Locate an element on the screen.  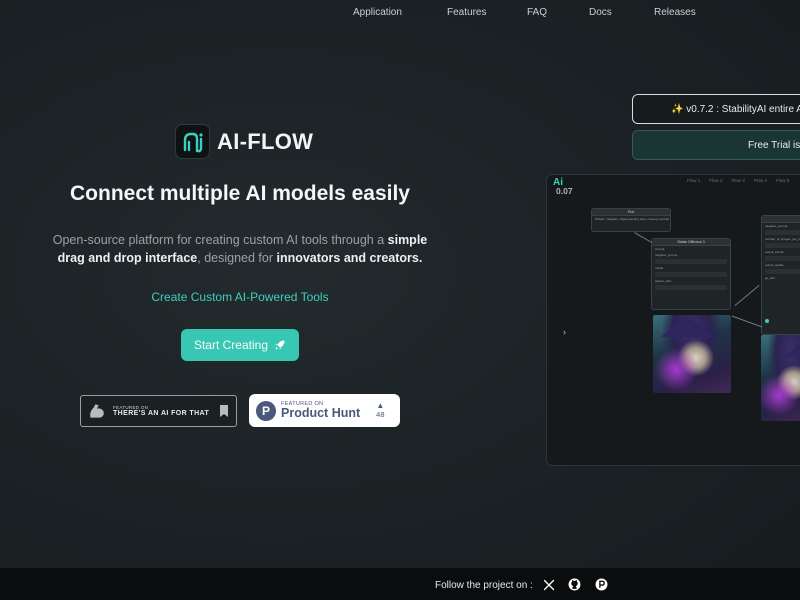
custom-tools-link: Create Custom AI-Powered Tools is located at coordinates (240, 297).